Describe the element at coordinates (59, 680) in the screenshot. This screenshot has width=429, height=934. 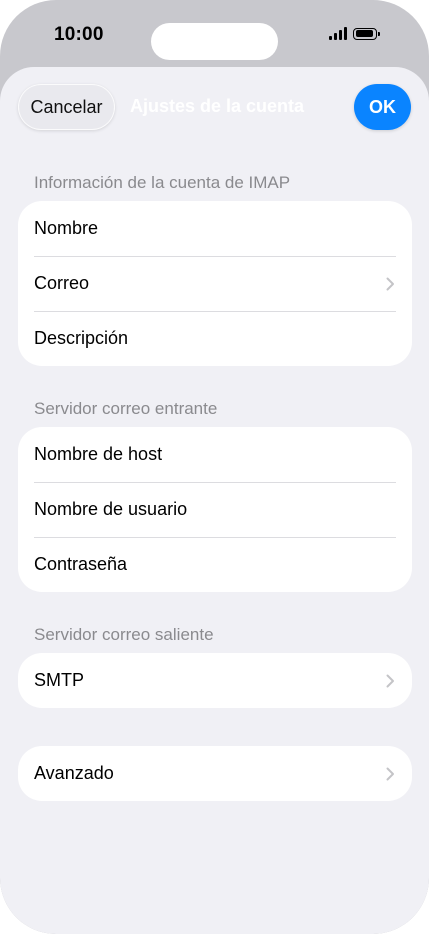
I see `row-smtp-label: SMTP` at that location.